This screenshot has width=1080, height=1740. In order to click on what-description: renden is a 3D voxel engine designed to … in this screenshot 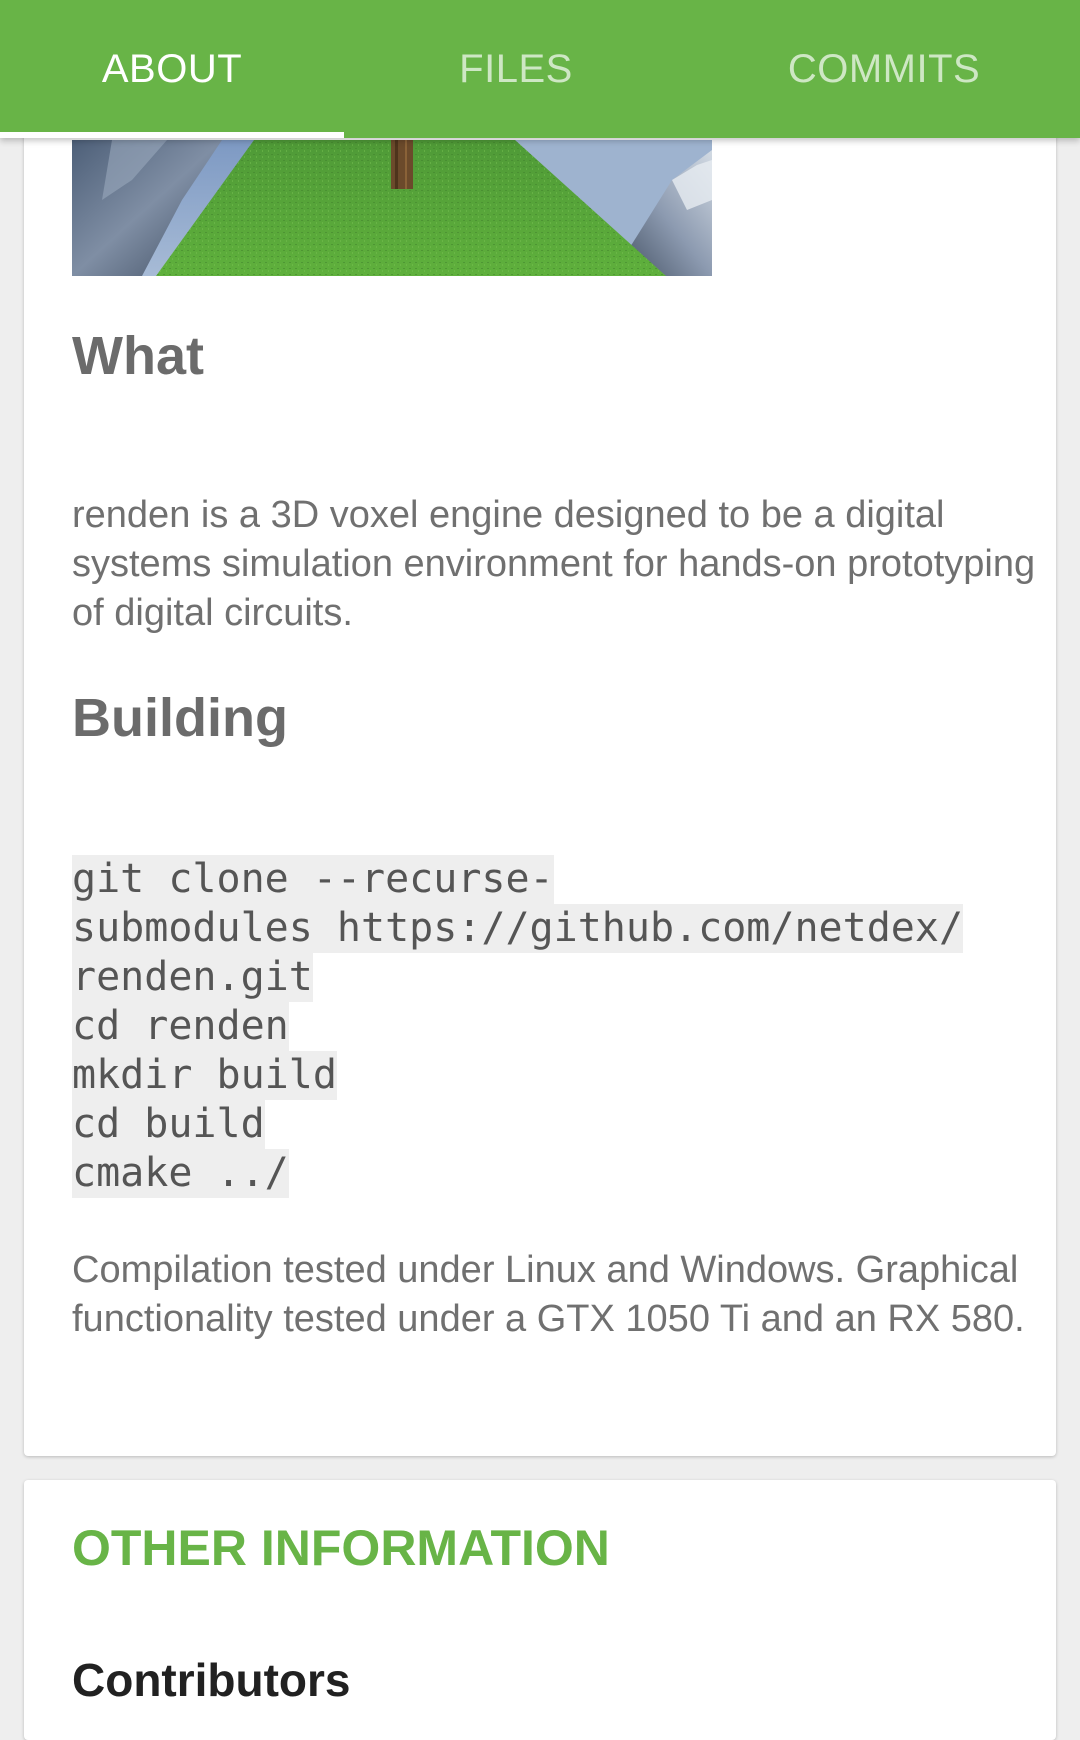, I will do `click(554, 564)`.